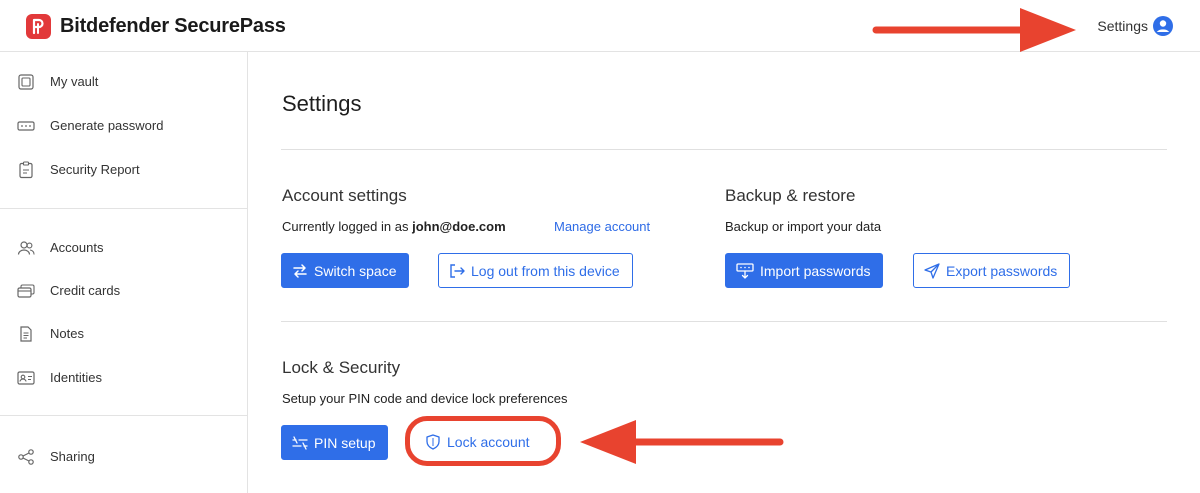  I want to click on sidebar-item-label: Credit cards, so click(85, 290).